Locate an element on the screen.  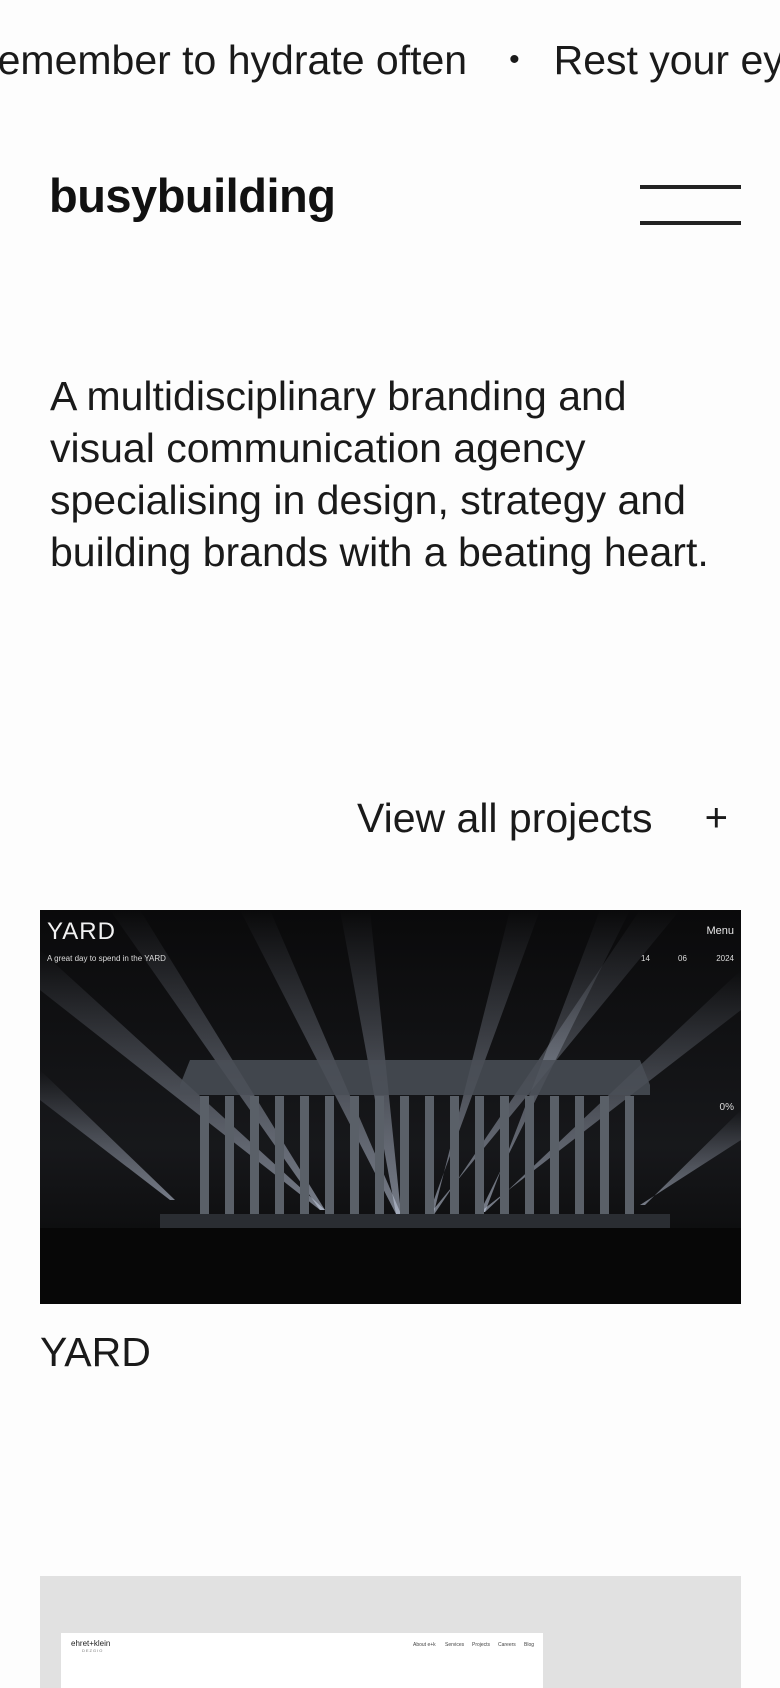
preview-nav-item: About e+k is located at coordinates (424, 1645).